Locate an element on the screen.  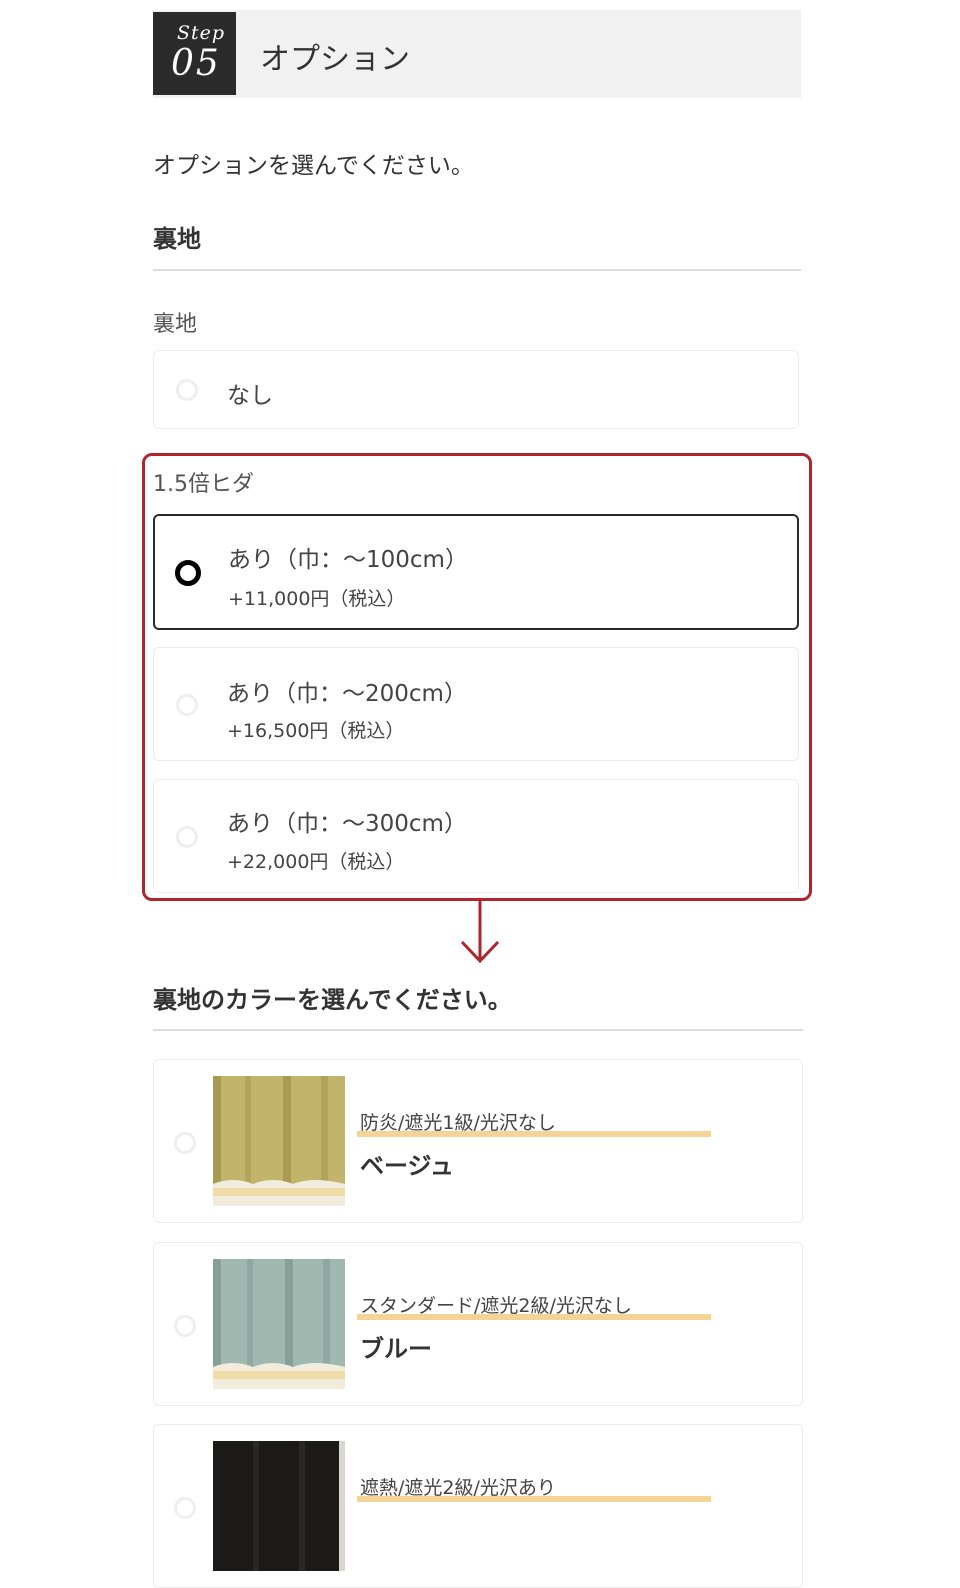
step-title: オプション is located at coordinates (335, 59).